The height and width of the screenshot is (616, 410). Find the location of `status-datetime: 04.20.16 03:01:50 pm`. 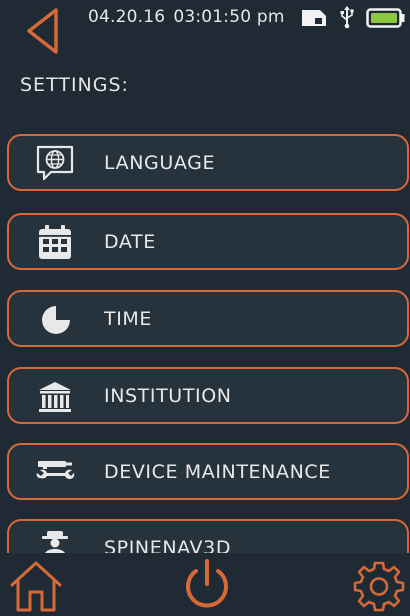

status-datetime: 04.20.16 03:01:50 pm is located at coordinates (186, 17).